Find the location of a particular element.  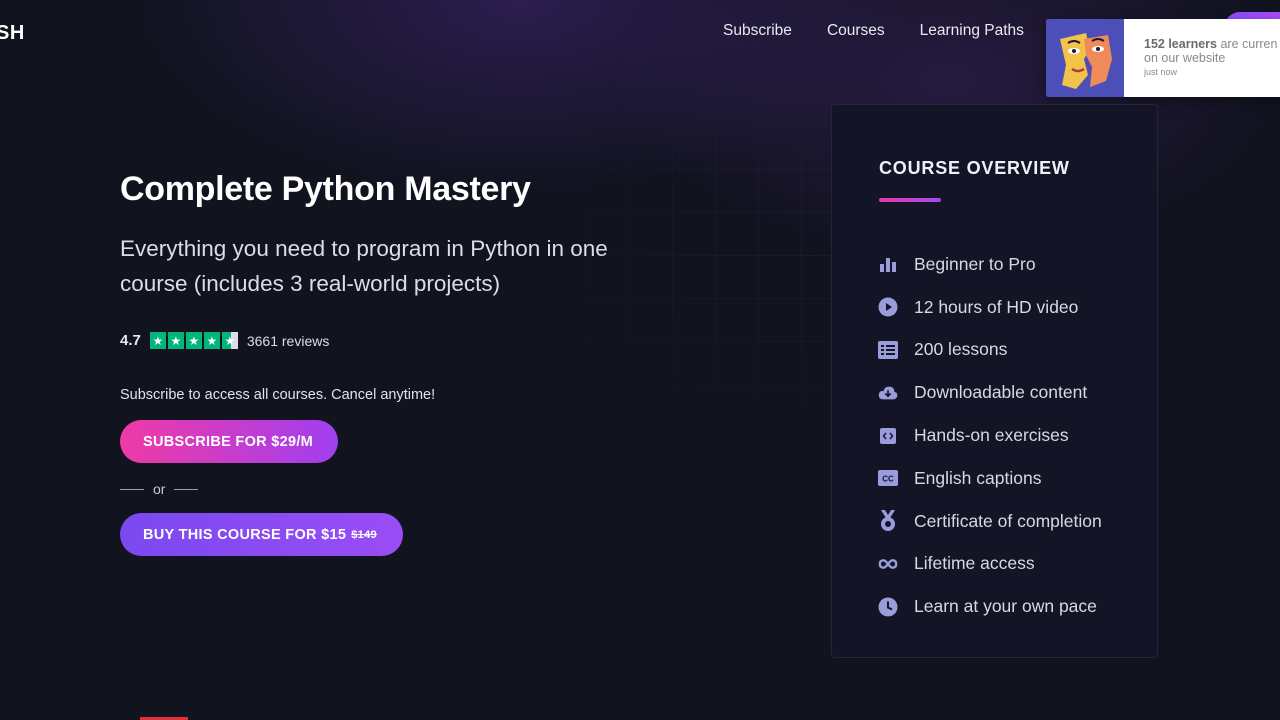

half-star-icon: ★ is located at coordinates (229, 340).